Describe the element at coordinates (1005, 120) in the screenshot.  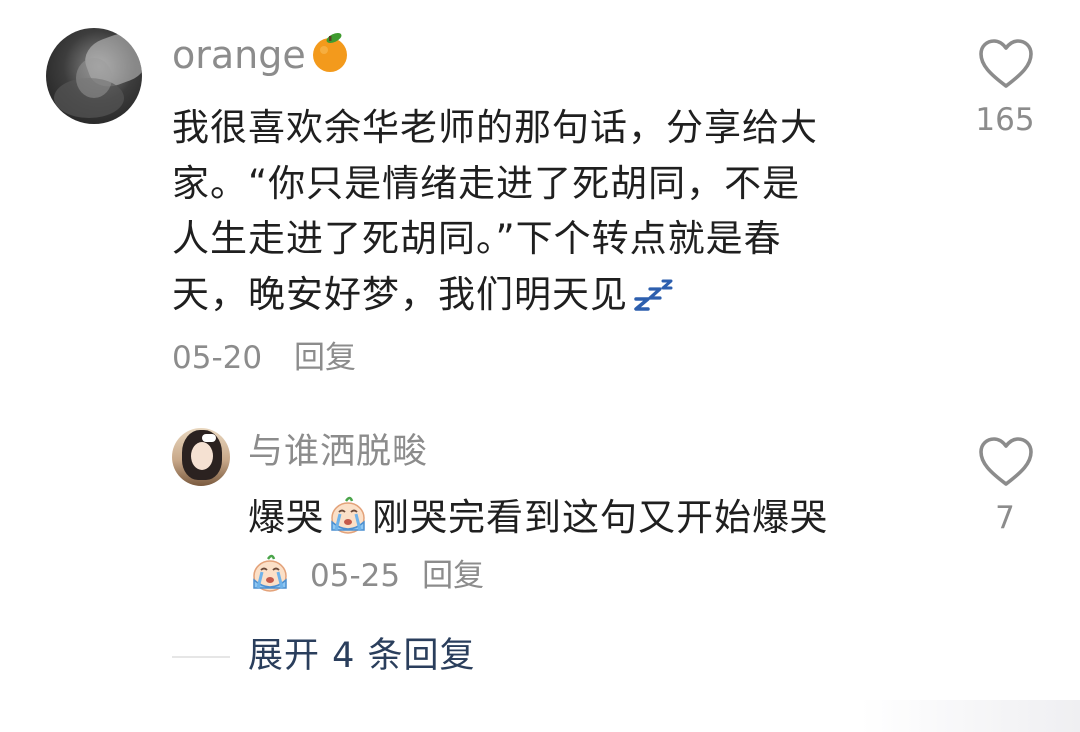
I see `comment-like-count: 165` at that location.